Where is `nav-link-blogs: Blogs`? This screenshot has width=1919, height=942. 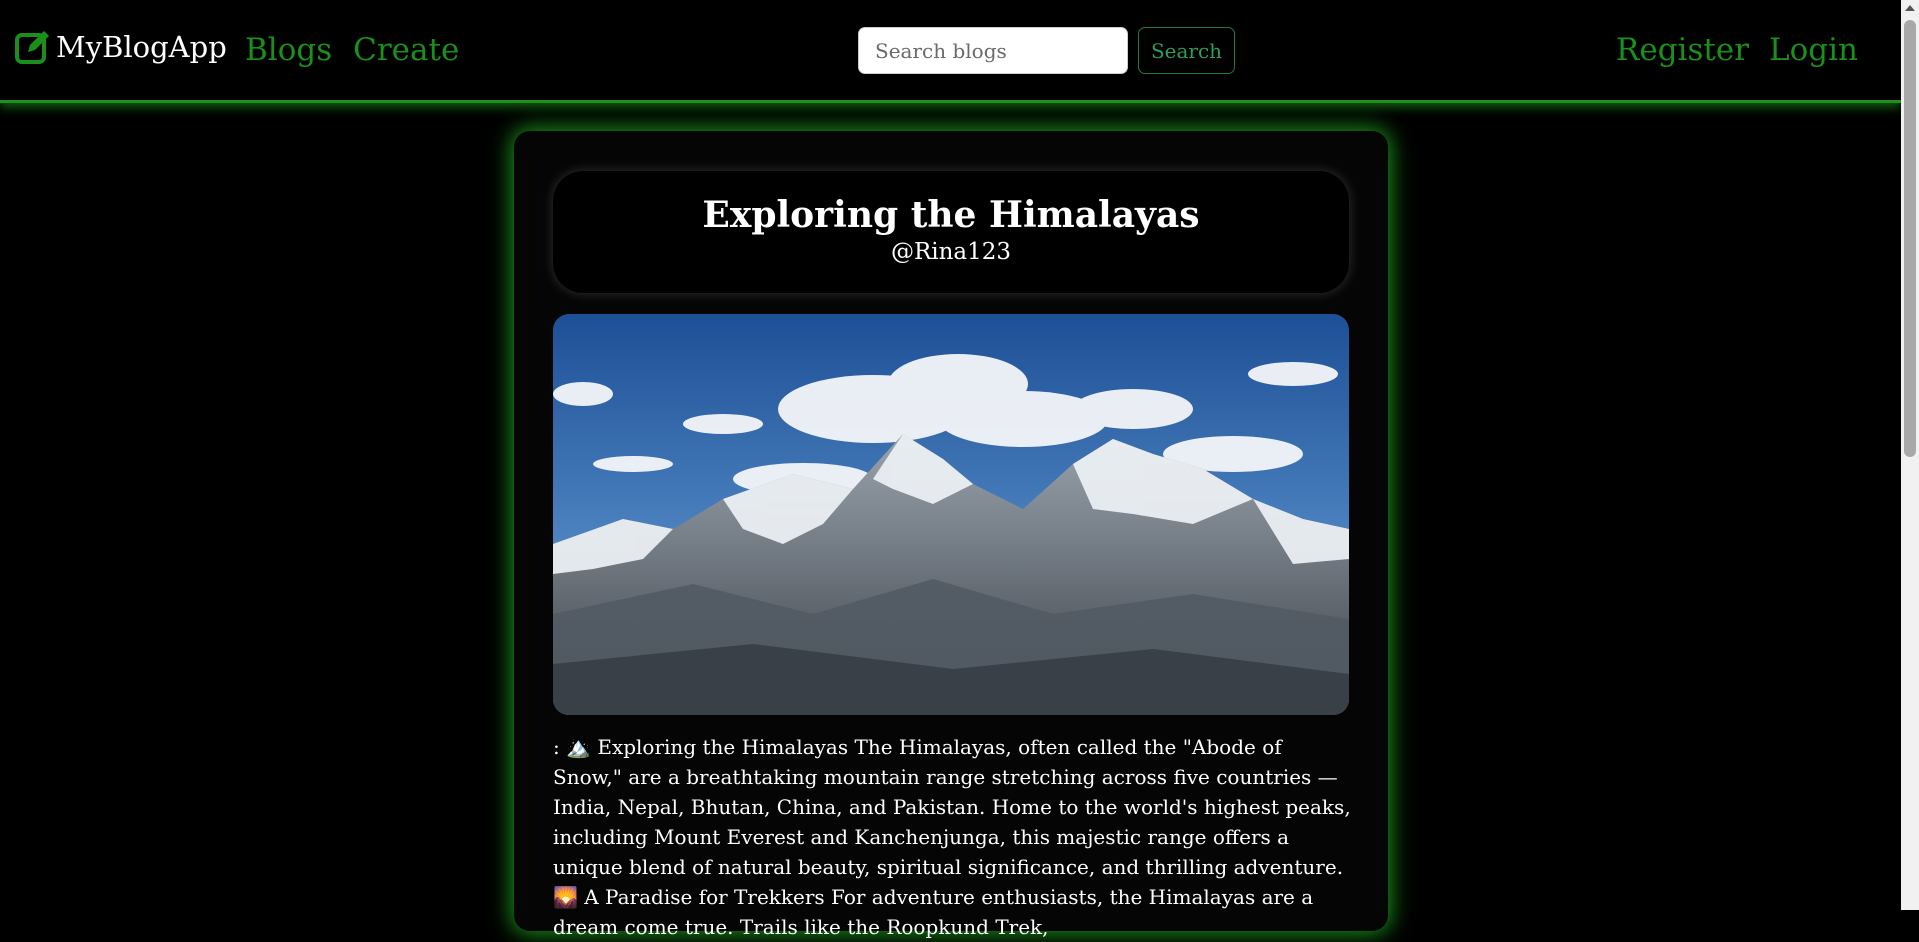 nav-link-blogs: Blogs is located at coordinates (288, 50).